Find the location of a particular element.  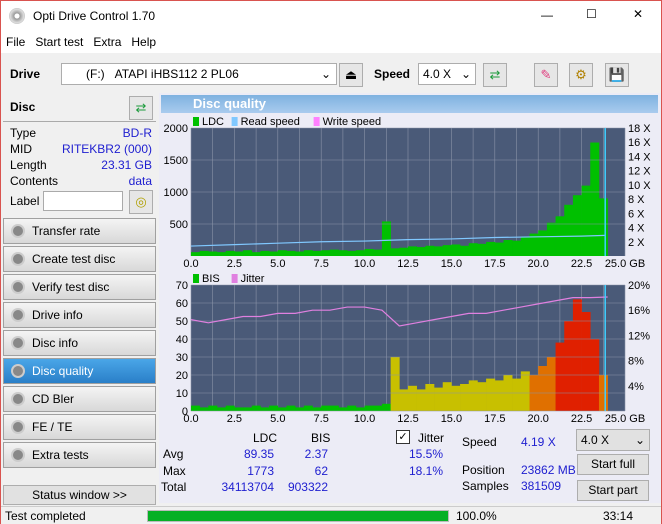

sidebar-item-verify-test-disc: Verify test disc is located at coordinates (79, 287).